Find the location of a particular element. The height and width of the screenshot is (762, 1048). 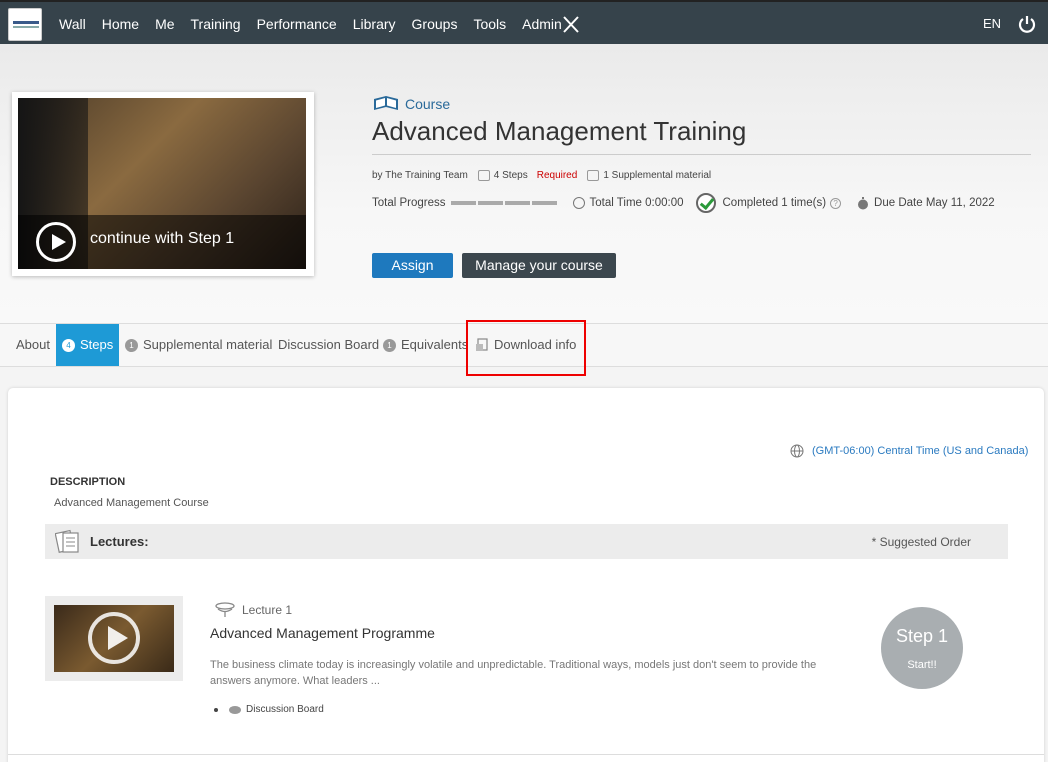

nav-item-performance: Performance is located at coordinates (297, 24).